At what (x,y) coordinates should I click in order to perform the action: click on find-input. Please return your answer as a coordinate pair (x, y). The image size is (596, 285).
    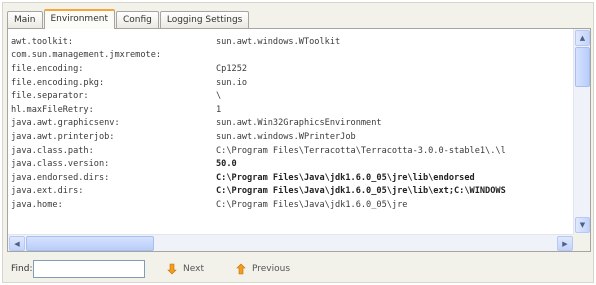
    Looking at the image, I should click on (89, 269).